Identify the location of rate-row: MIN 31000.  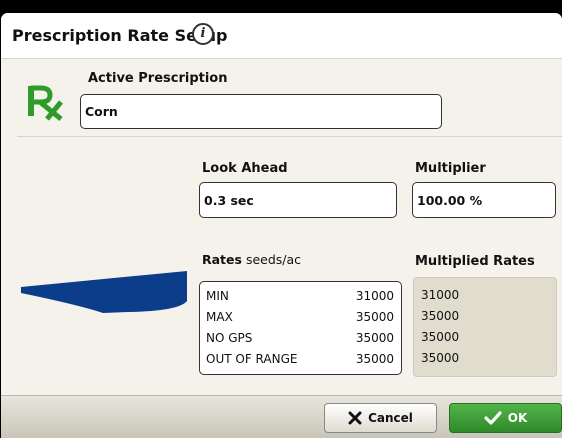
(300, 298).